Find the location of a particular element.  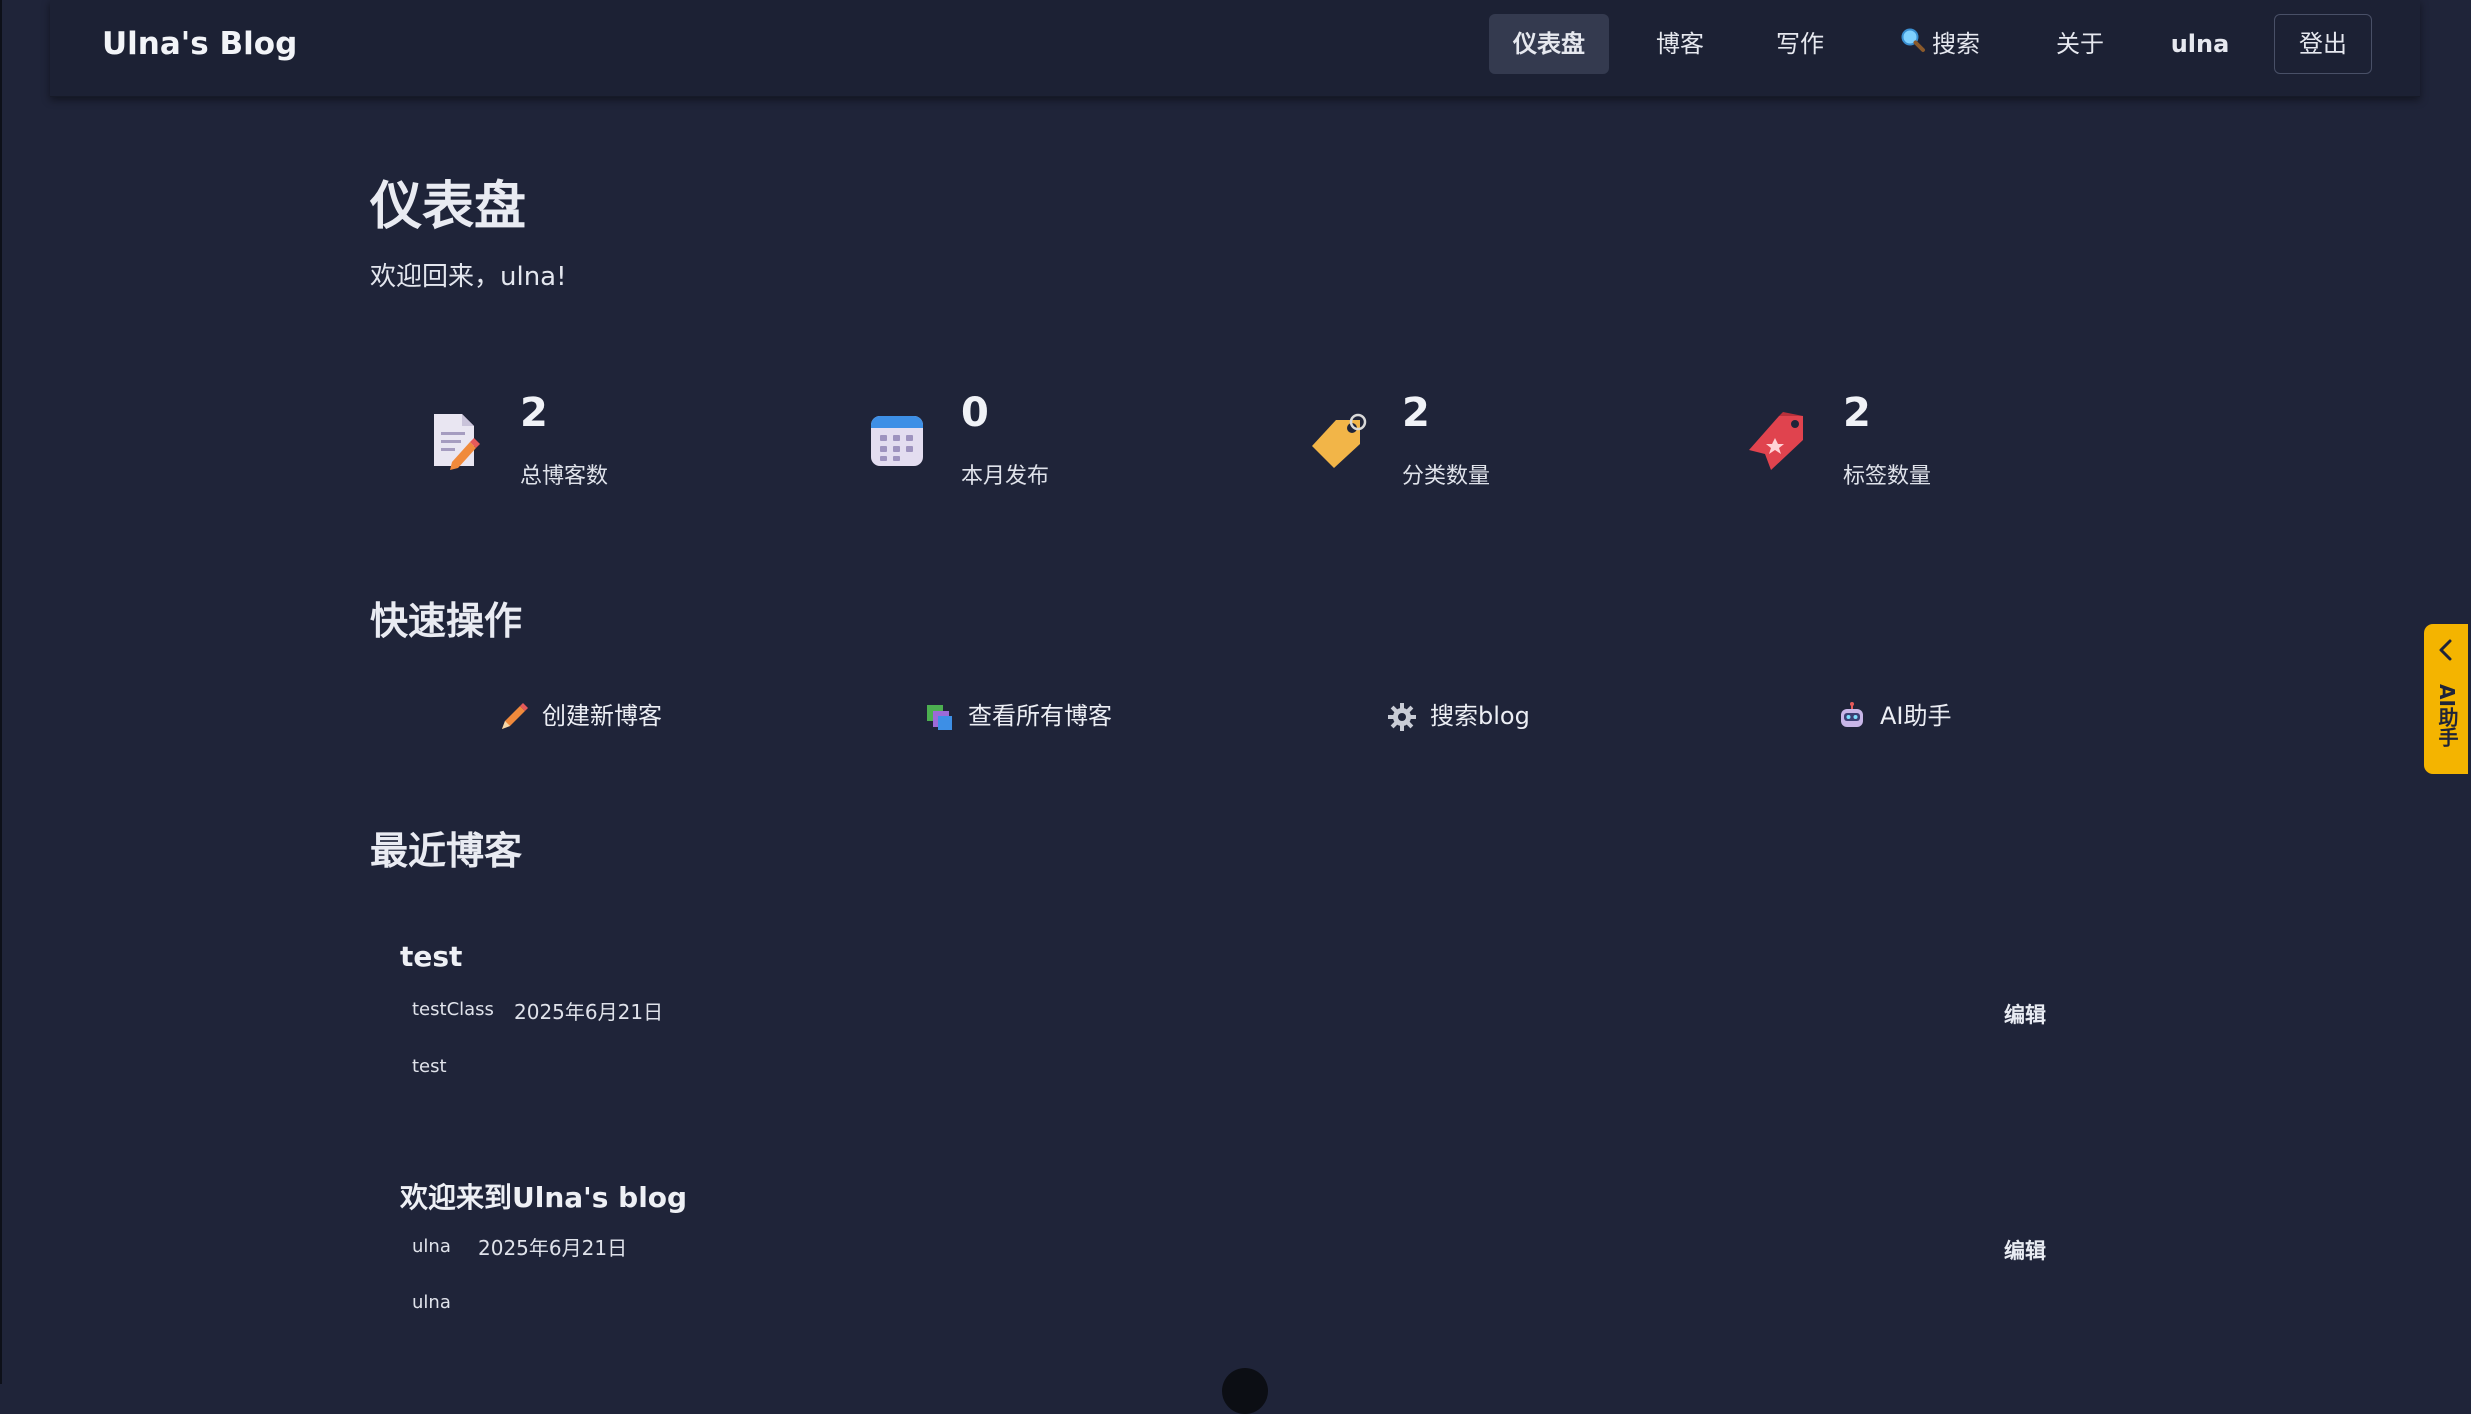

stat-value: 0 is located at coordinates (975, 413).